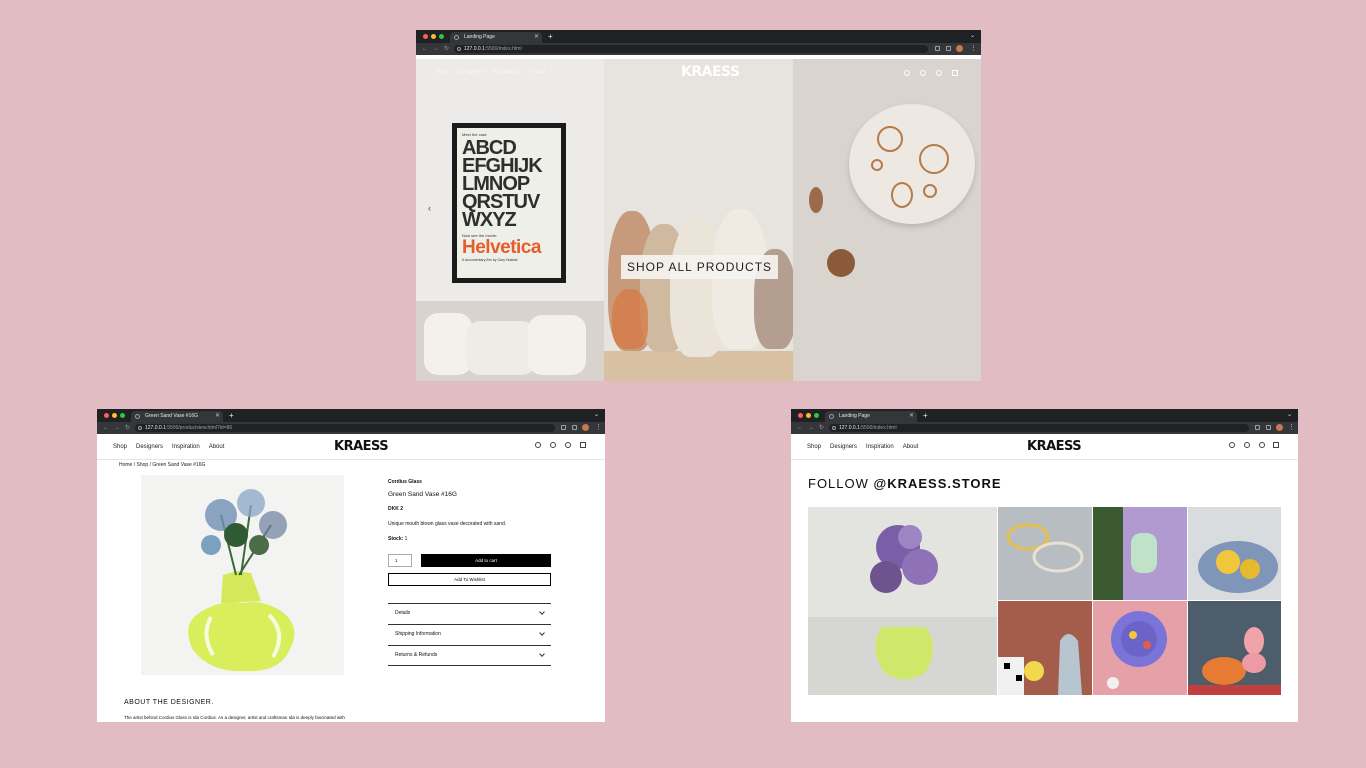 The image size is (1366, 768). Describe the element at coordinates (938, 483) in the screenshot. I see `instagram-handle-link: @KRAESS.STORE` at that location.